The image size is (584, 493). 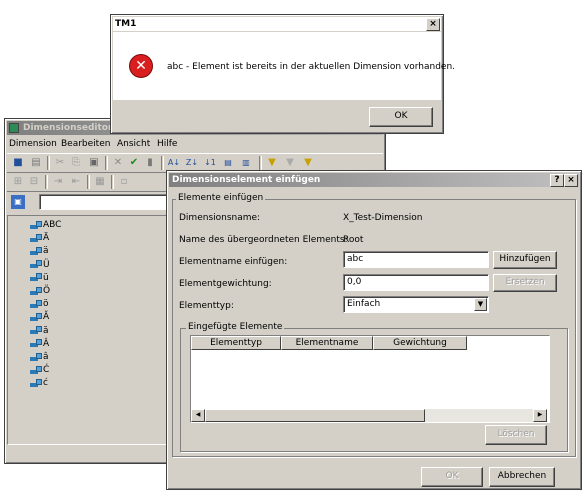 What do you see at coordinates (235, 327) in the screenshot?
I see `inserted-elements-group-label: Eingefügte Elemente` at bounding box center [235, 327].